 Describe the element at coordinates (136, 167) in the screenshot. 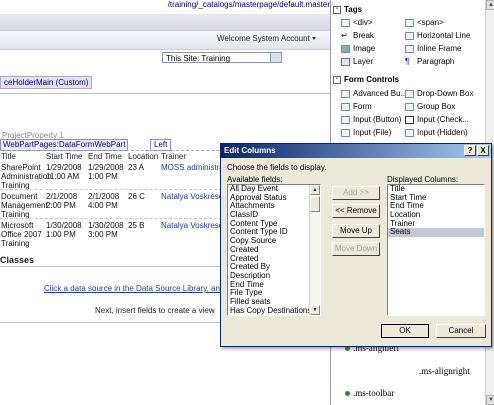

I see `row-location: 23 A` at that location.